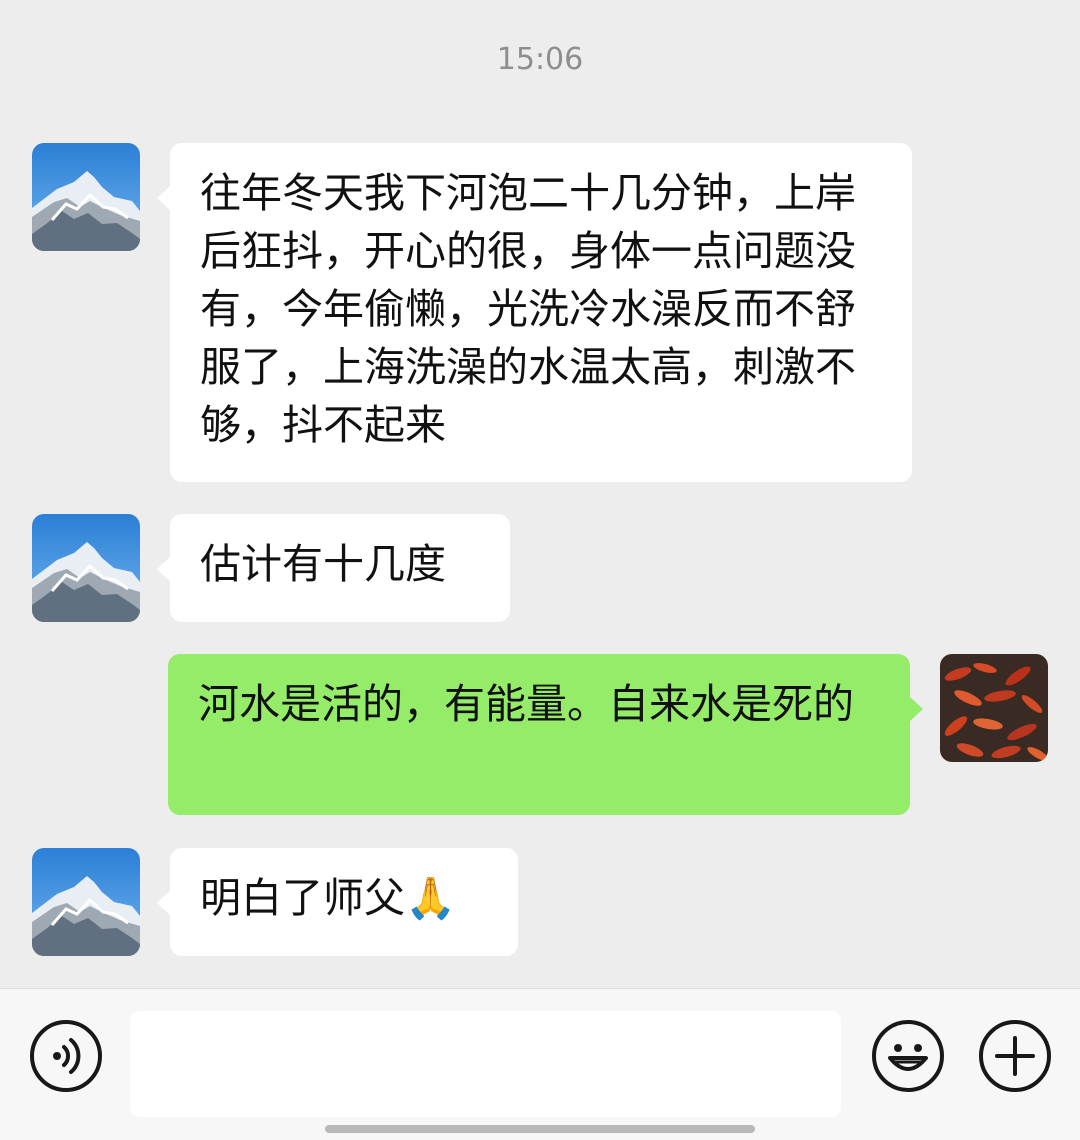  I want to click on red-fish-icon, so click(994, 708).